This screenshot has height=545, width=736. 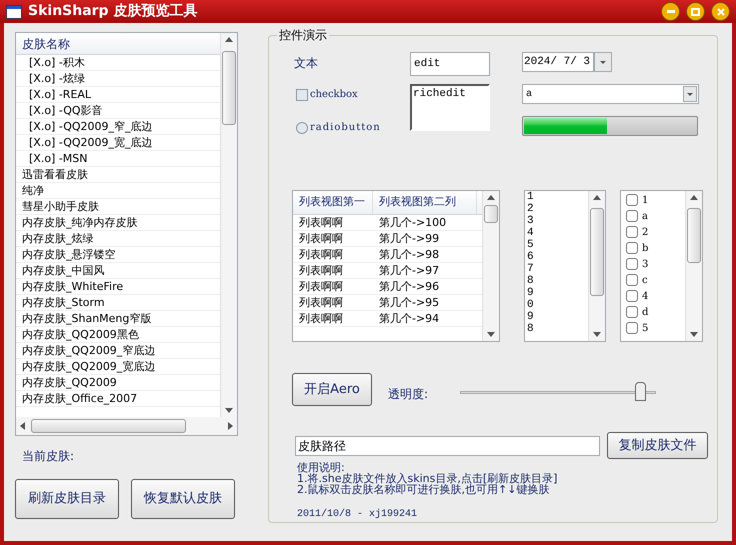 What do you see at coordinates (118, 255) in the screenshot?
I see `skin-list-item: 内存皮肤_悬浮镂空` at bounding box center [118, 255].